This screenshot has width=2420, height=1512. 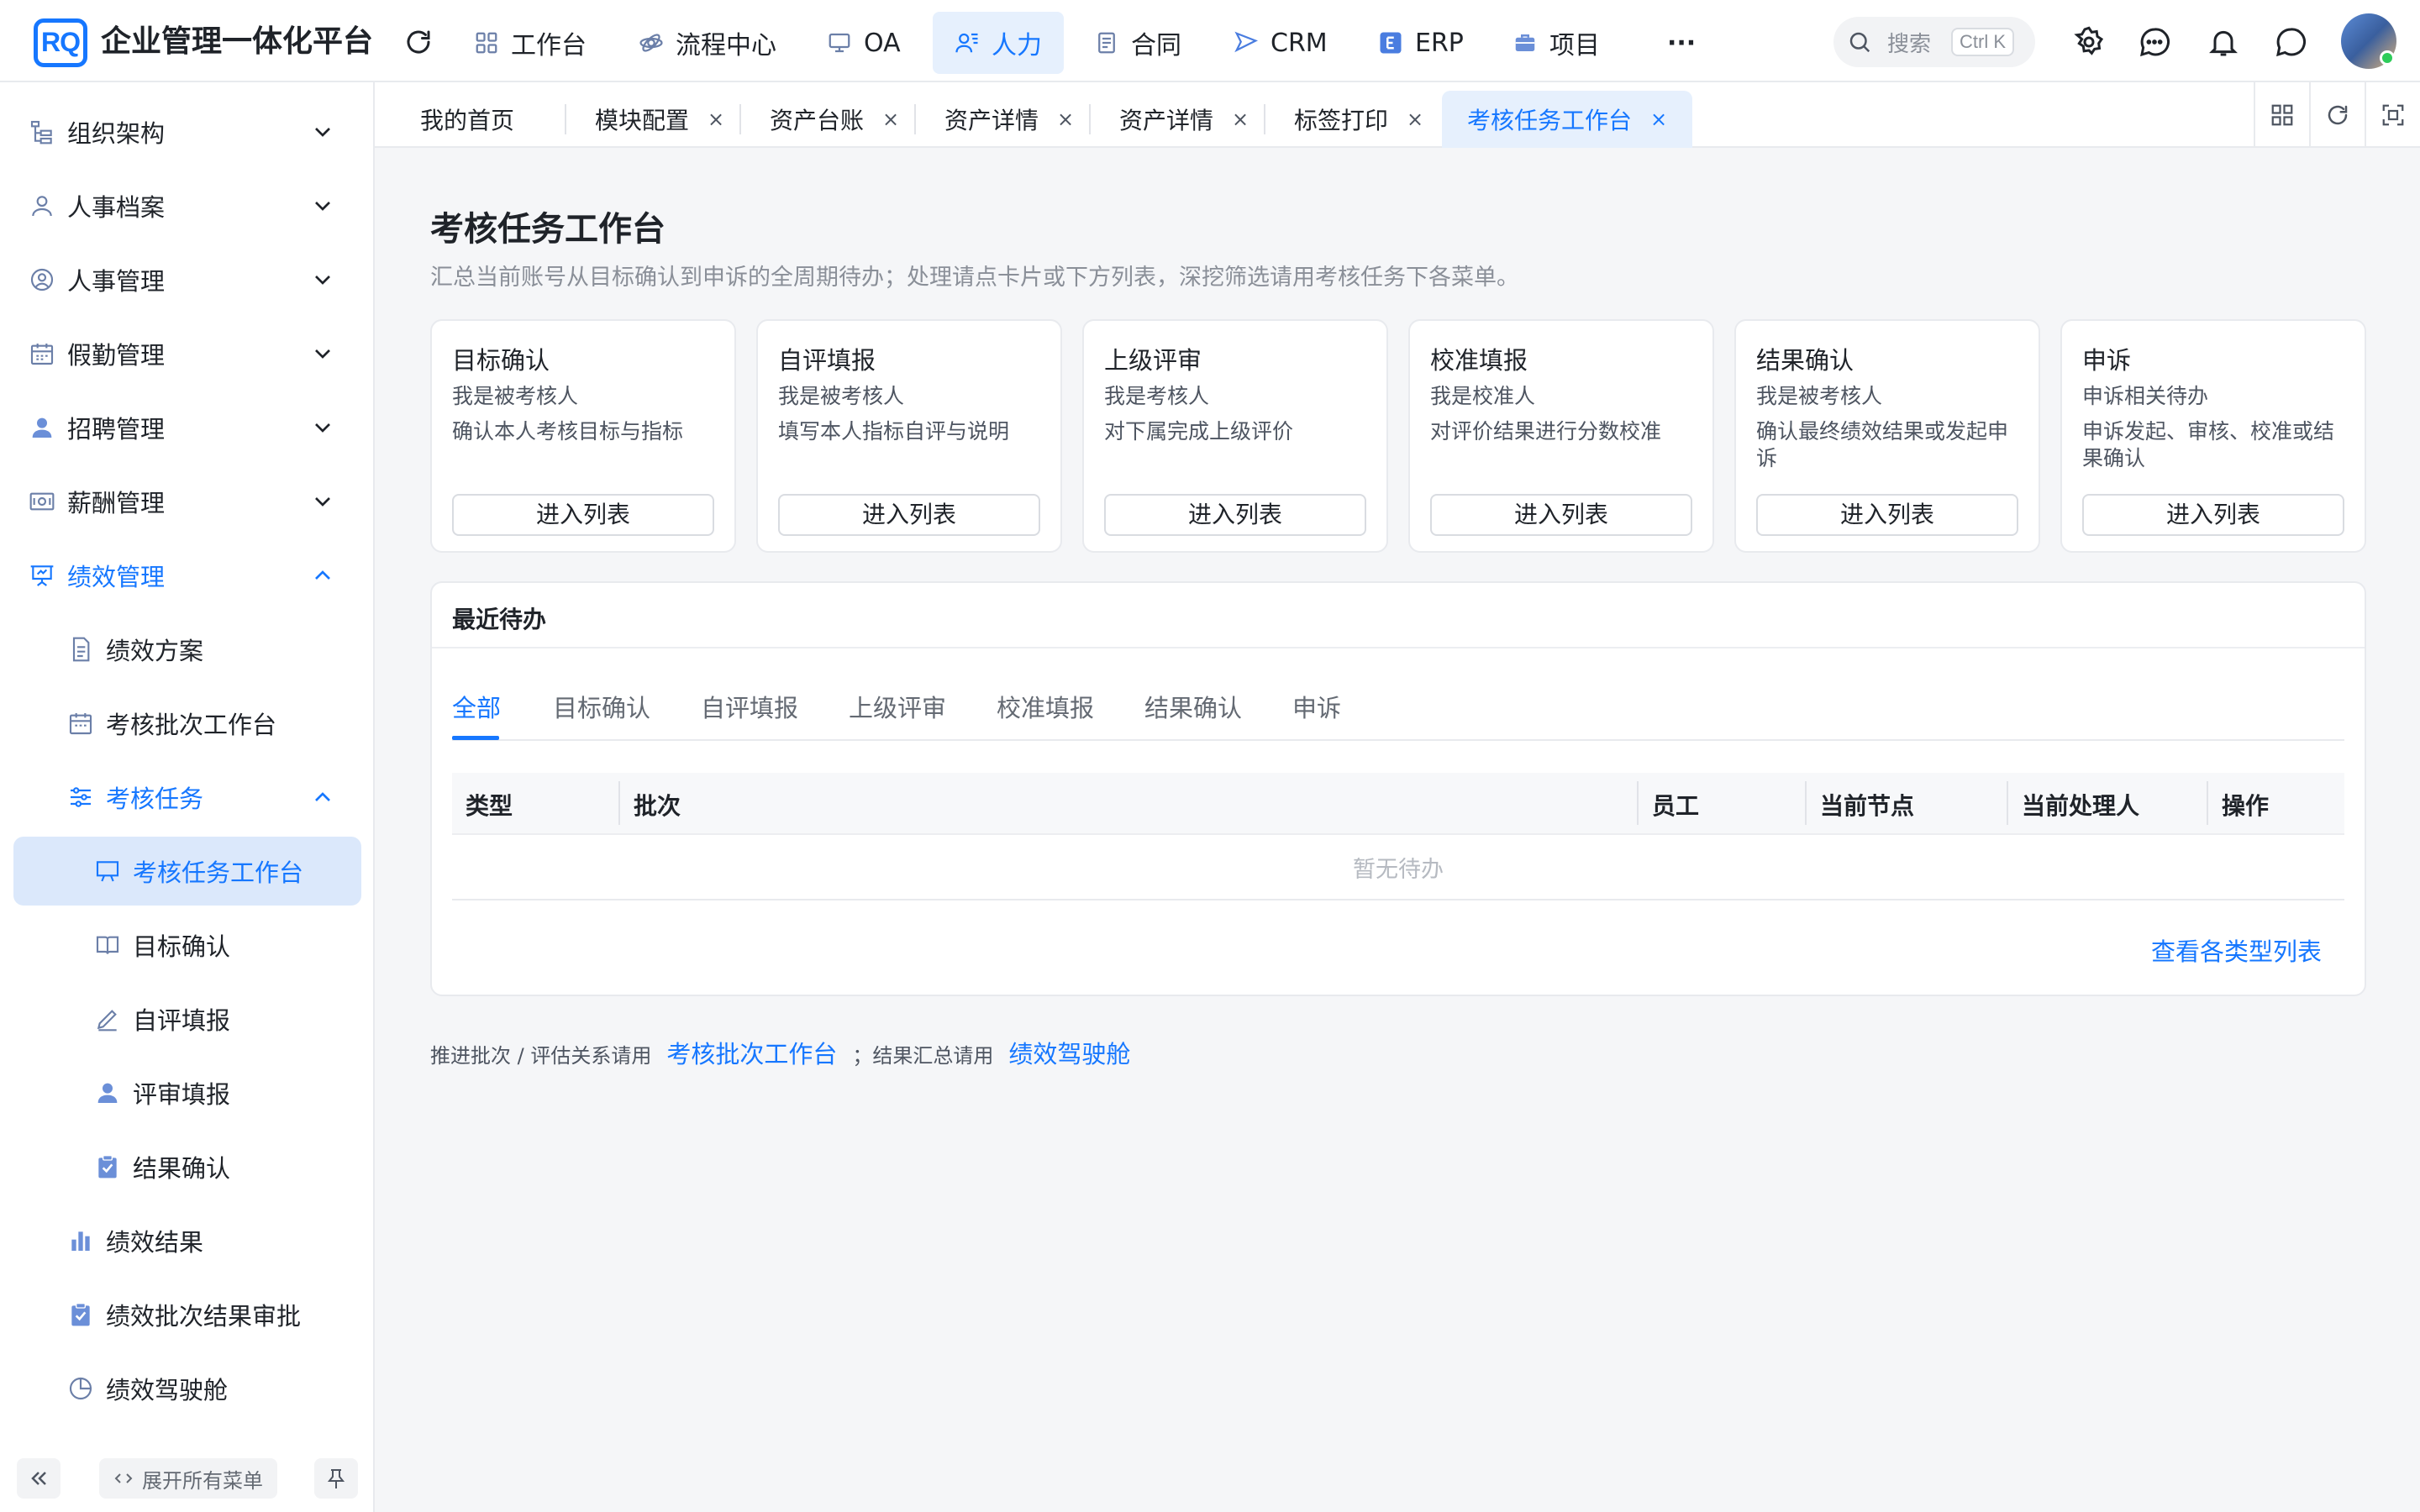 What do you see at coordinates (187, 1018) in the screenshot?
I see `sidebar-item-self-review: 自评填报` at bounding box center [187, 1018].